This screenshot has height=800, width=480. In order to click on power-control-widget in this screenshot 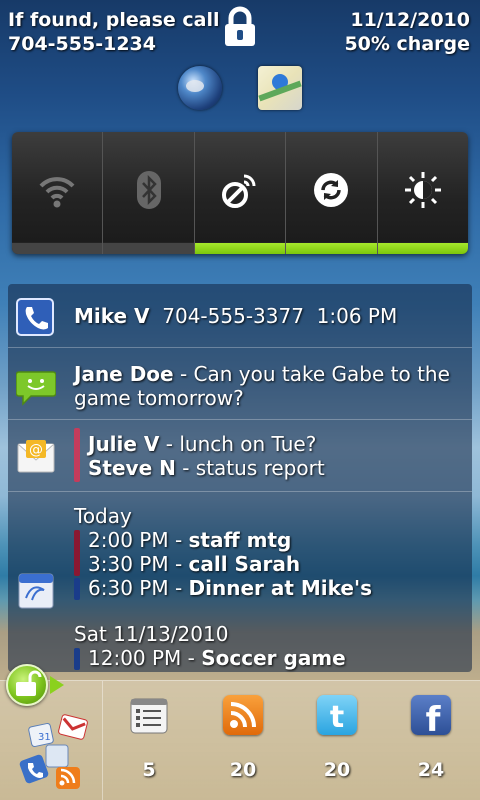, I will do `click(240, 193)`.